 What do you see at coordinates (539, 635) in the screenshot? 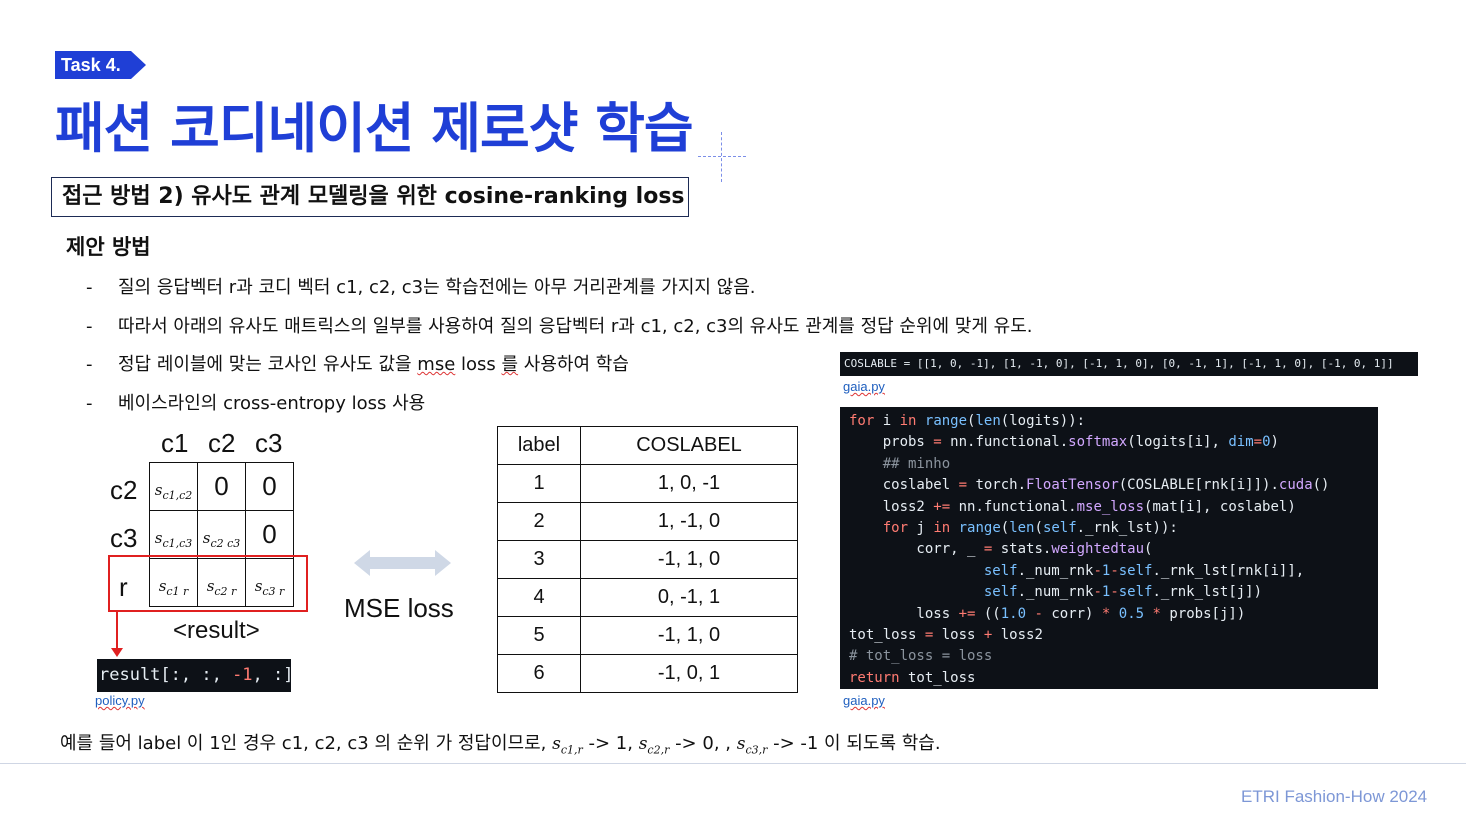
I see `table-cell: 5` at bounding box center [539, 635].